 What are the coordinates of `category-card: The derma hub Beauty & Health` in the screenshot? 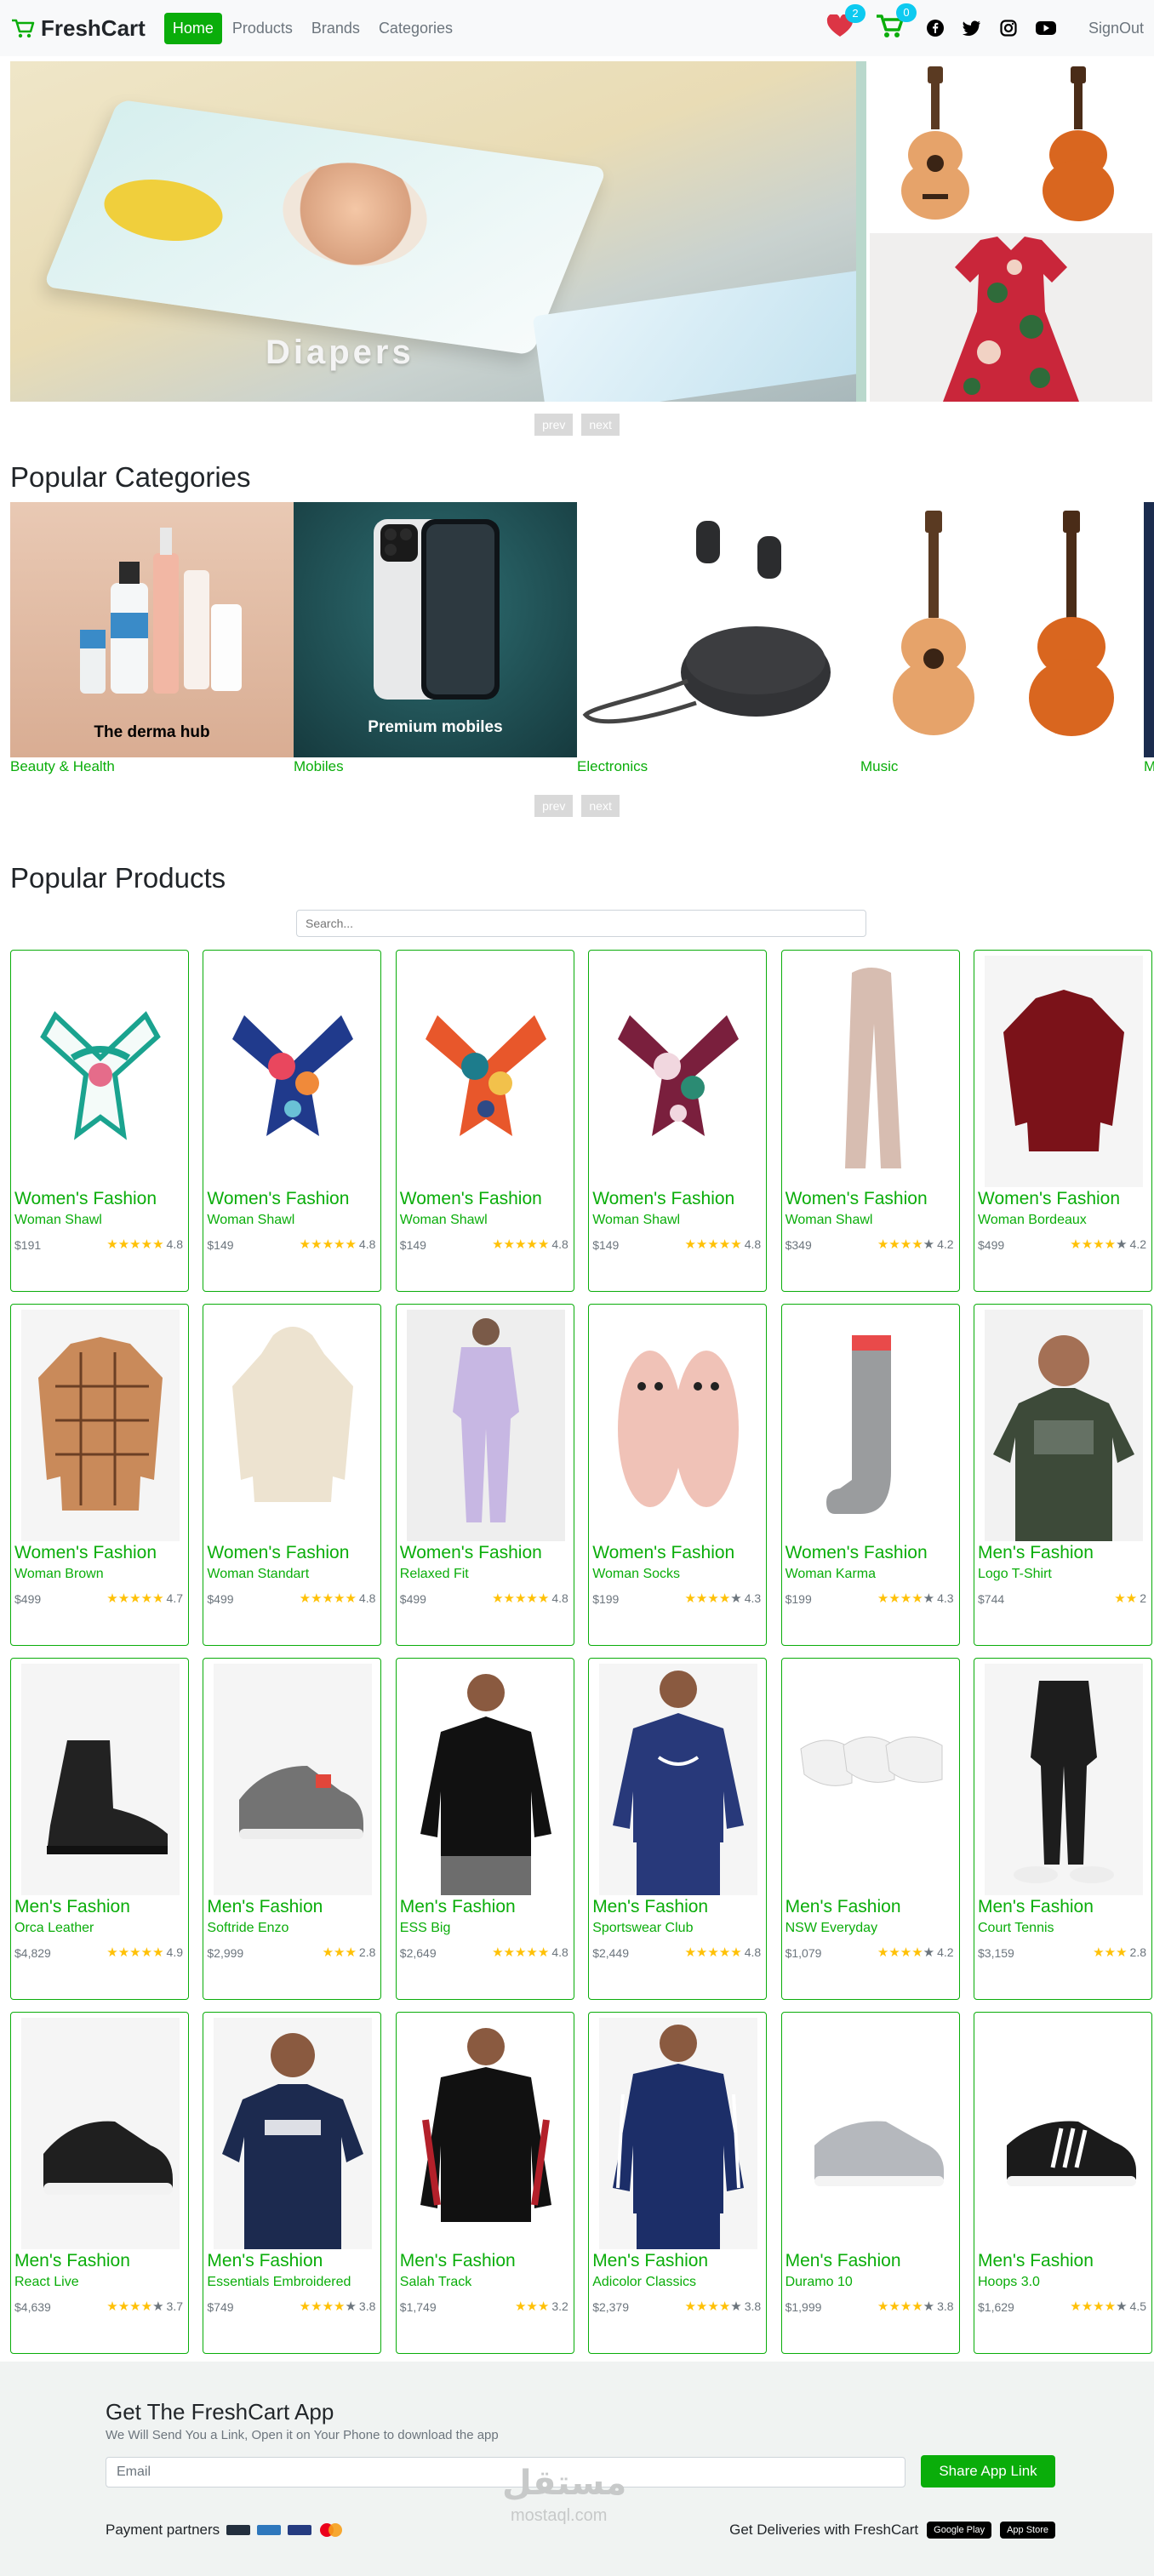 It's located at (152, 638).